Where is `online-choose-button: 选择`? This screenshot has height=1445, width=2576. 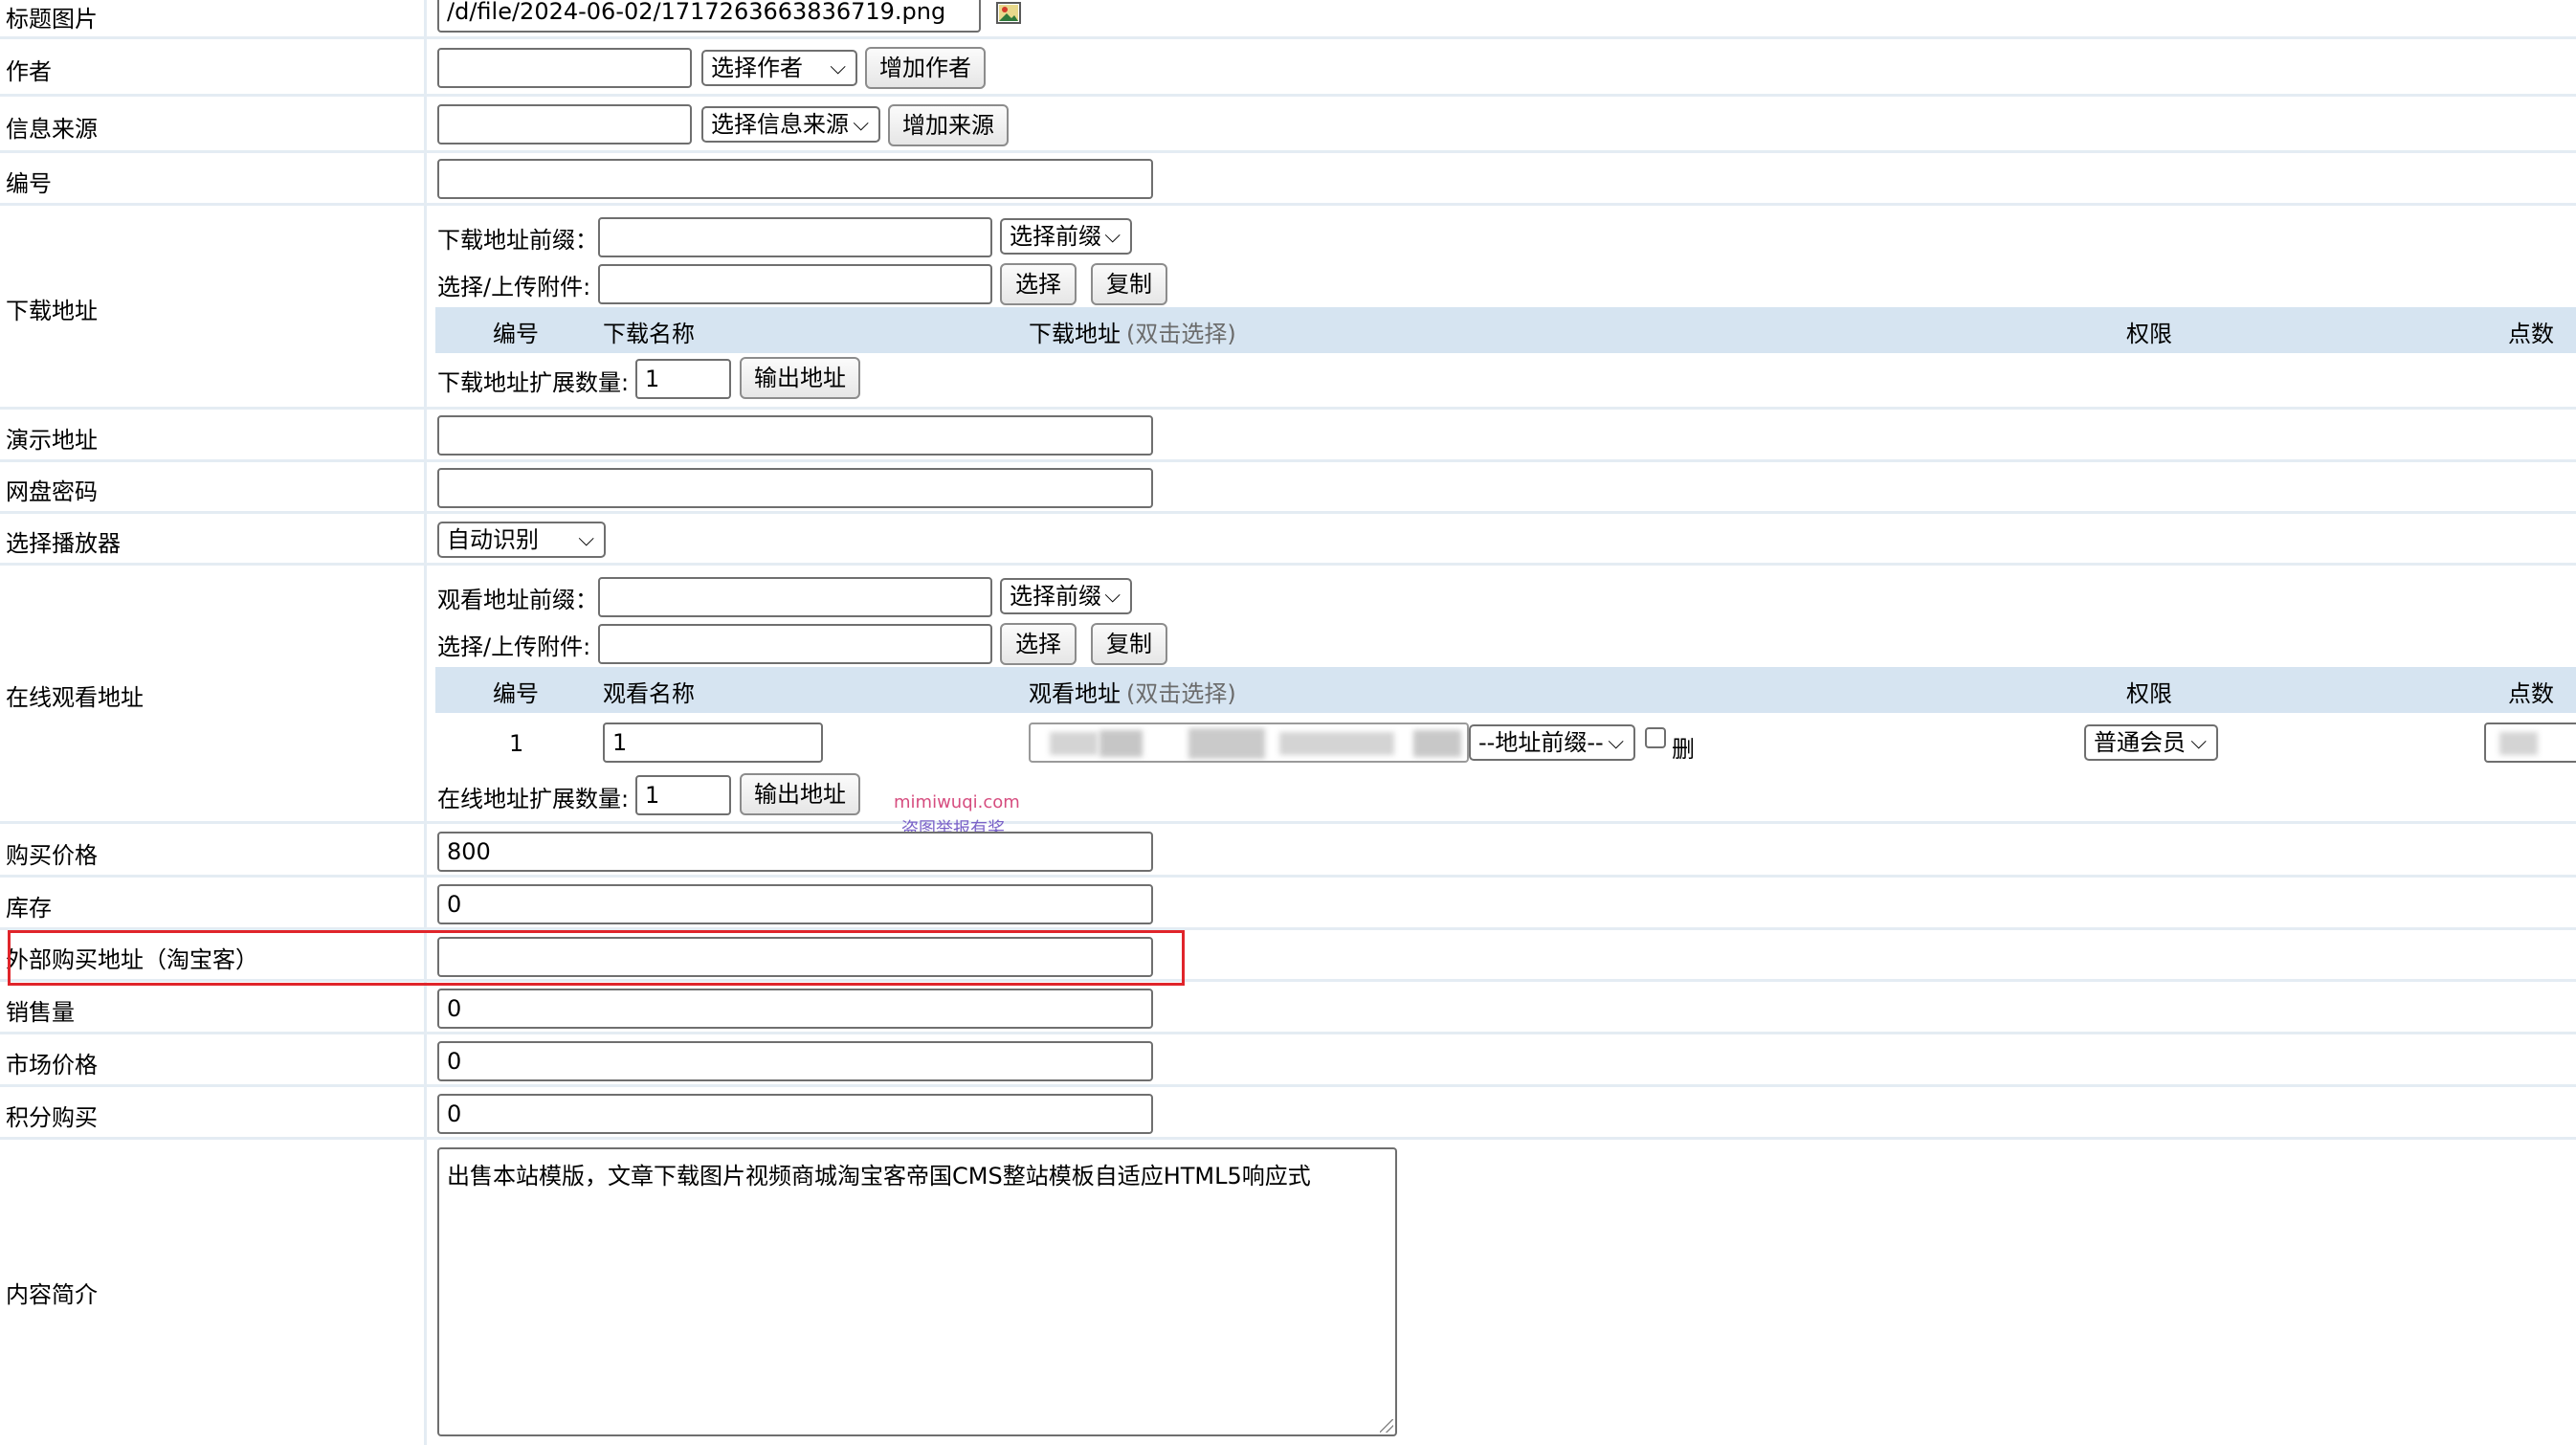
online-choose-button: 选择 is located at coordinates (1038, 644).